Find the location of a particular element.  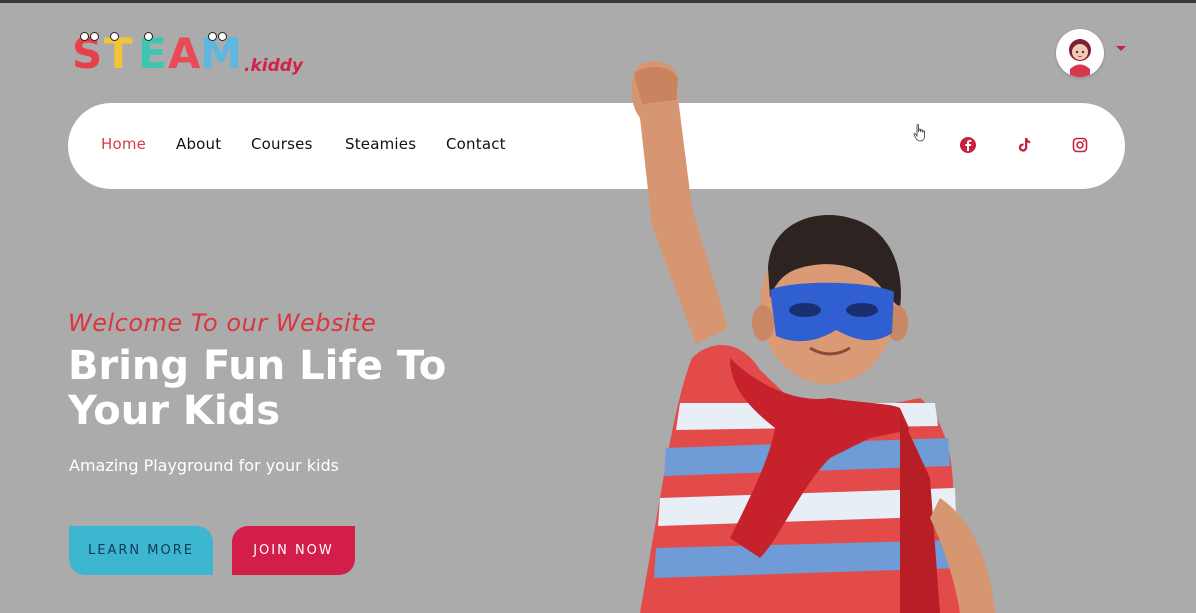

site-logo: S T E A M .kiddy is located at coordinates (192, 56).